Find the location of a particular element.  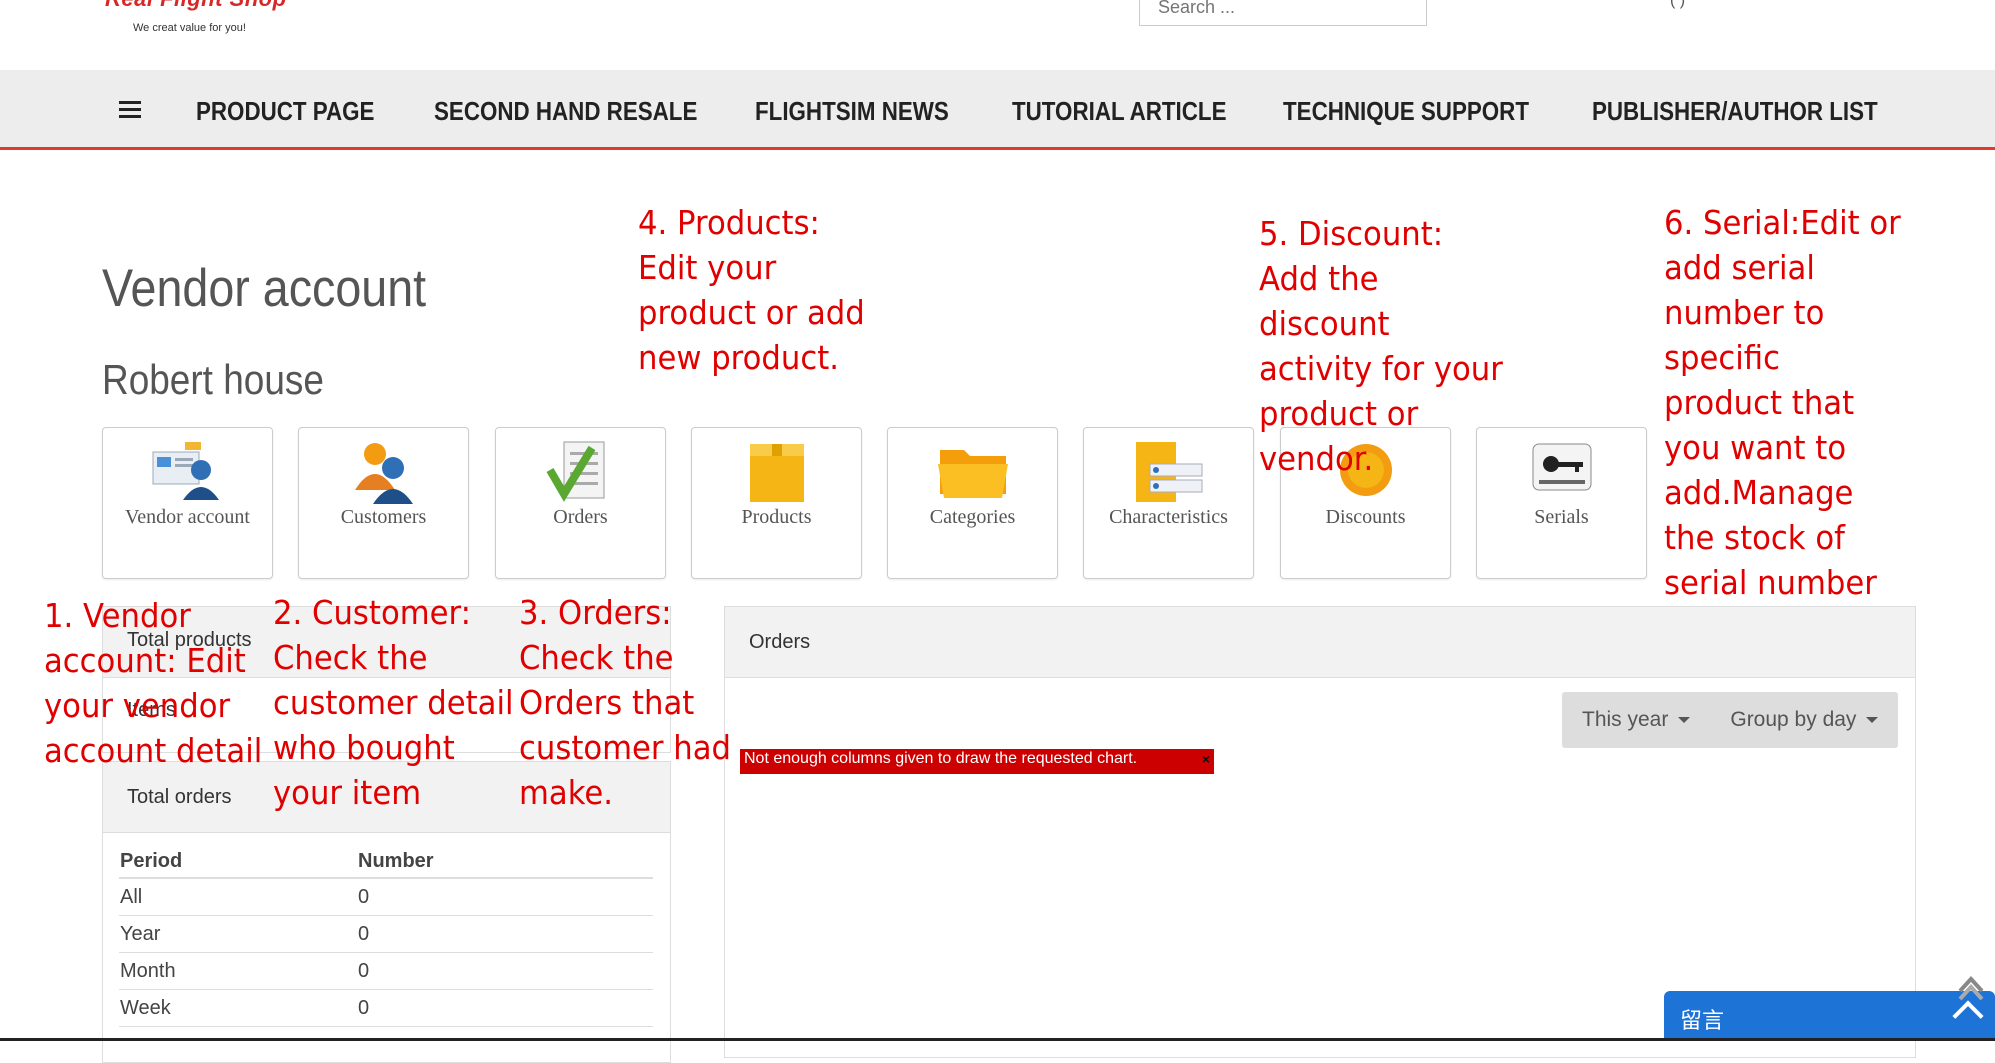

column-header: Number is located at coordinates (505, 862).